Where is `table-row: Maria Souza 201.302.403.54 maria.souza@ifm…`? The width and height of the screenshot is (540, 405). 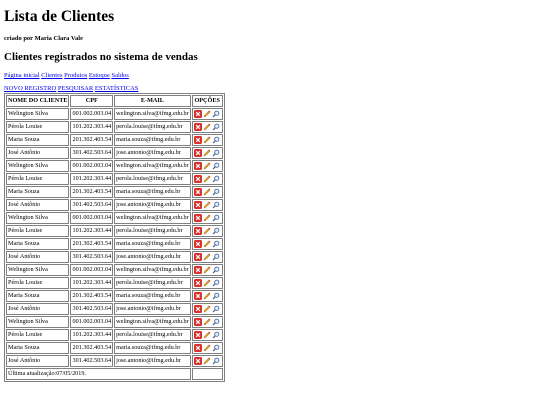 table-row: Maria Souza 201.302.403.54 maria.souza@ifm… is located at coordinates (114, 244).